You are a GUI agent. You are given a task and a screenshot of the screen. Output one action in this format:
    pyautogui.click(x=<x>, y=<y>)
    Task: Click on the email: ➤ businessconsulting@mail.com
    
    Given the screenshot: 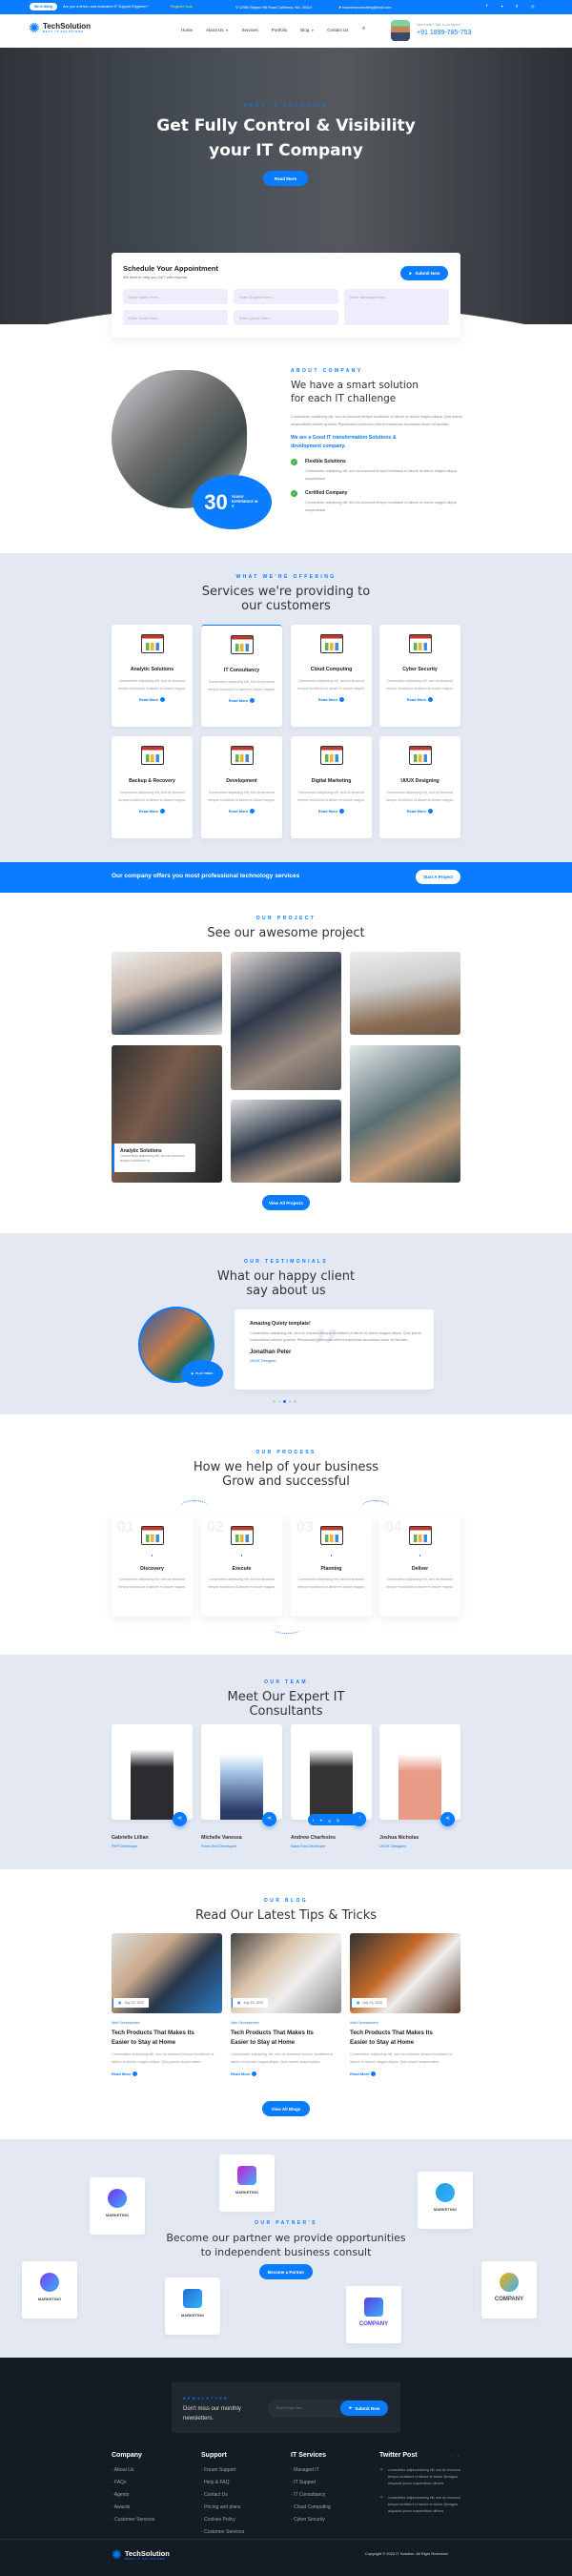 What is the action you would take?
    pyautogui.click(x=364, y=7)
    